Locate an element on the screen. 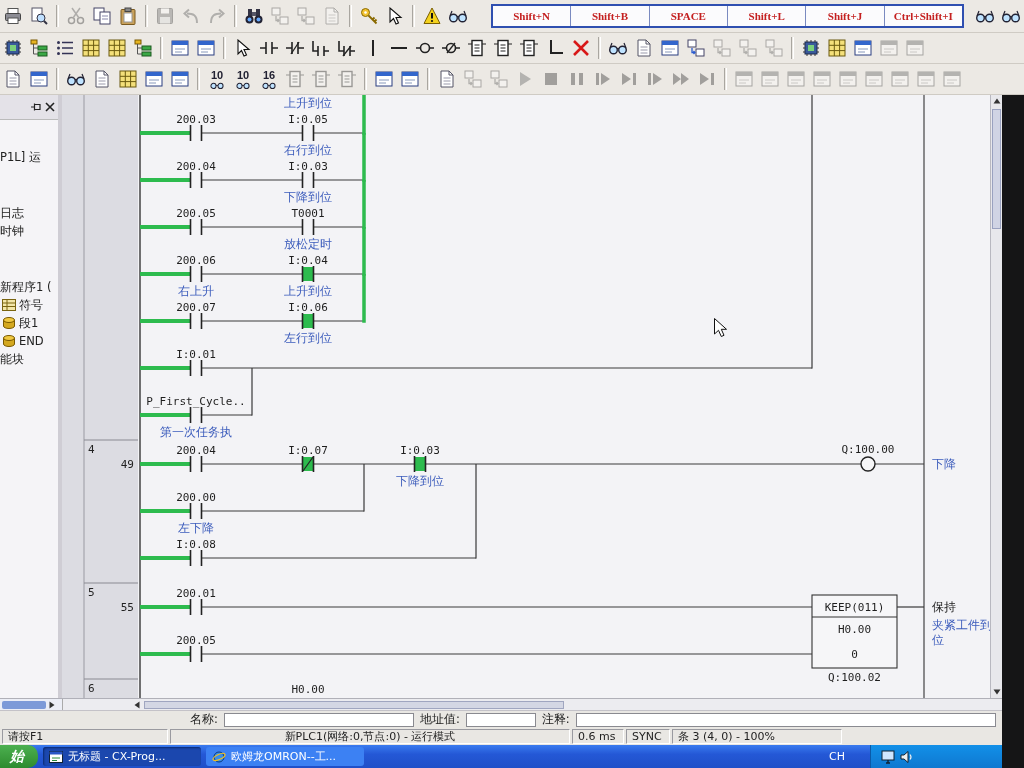 This screenshot has height=768, width=1024. contact-address: I:0.05 is located at coordinates (308, 119).